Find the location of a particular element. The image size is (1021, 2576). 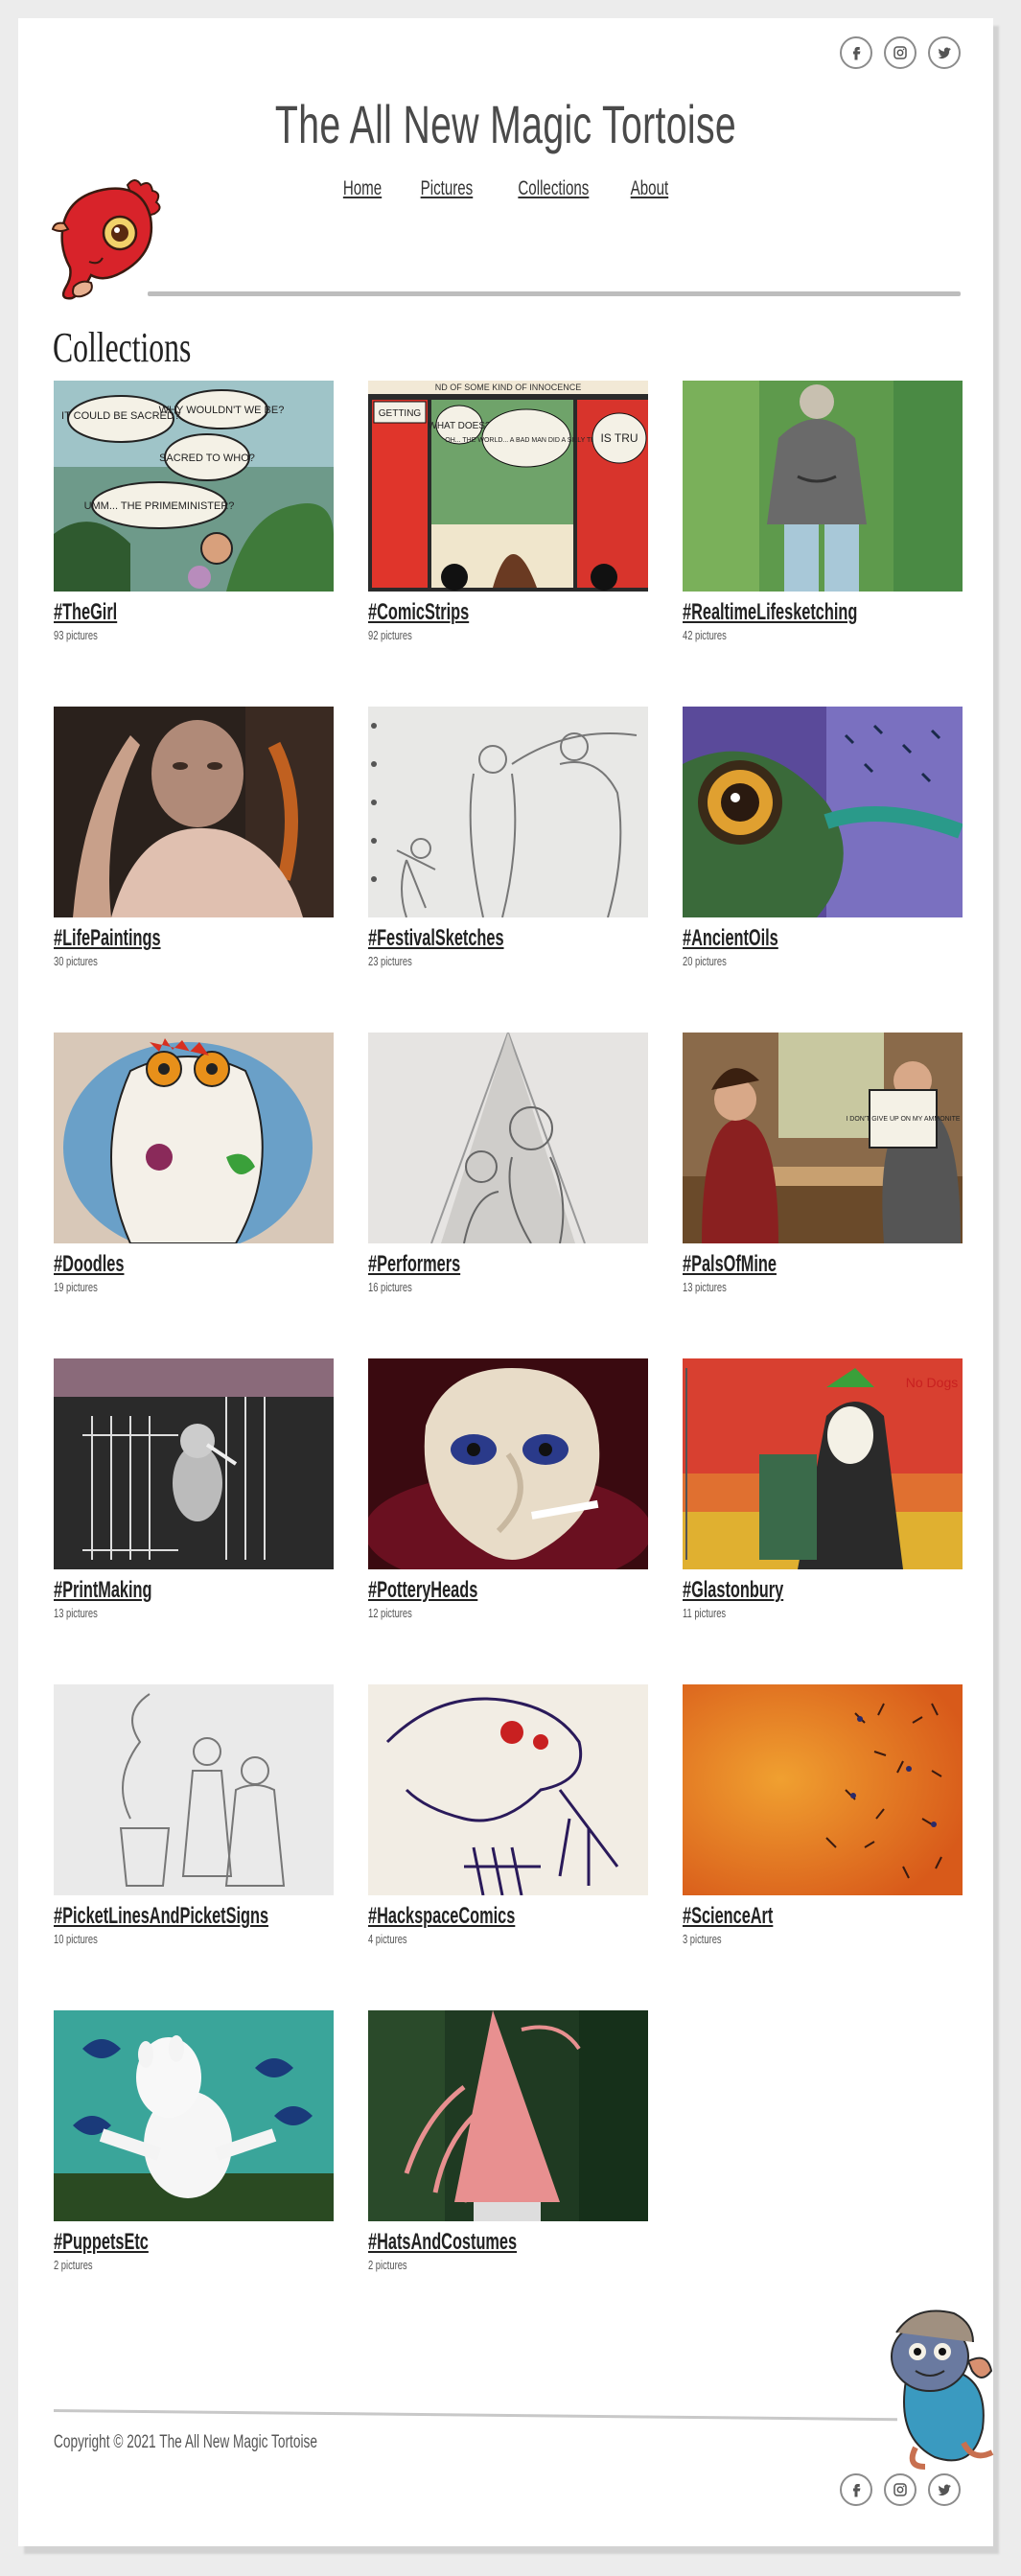

collection-thumbnail-realtimelifesketching is located at coordinates (823, 487).